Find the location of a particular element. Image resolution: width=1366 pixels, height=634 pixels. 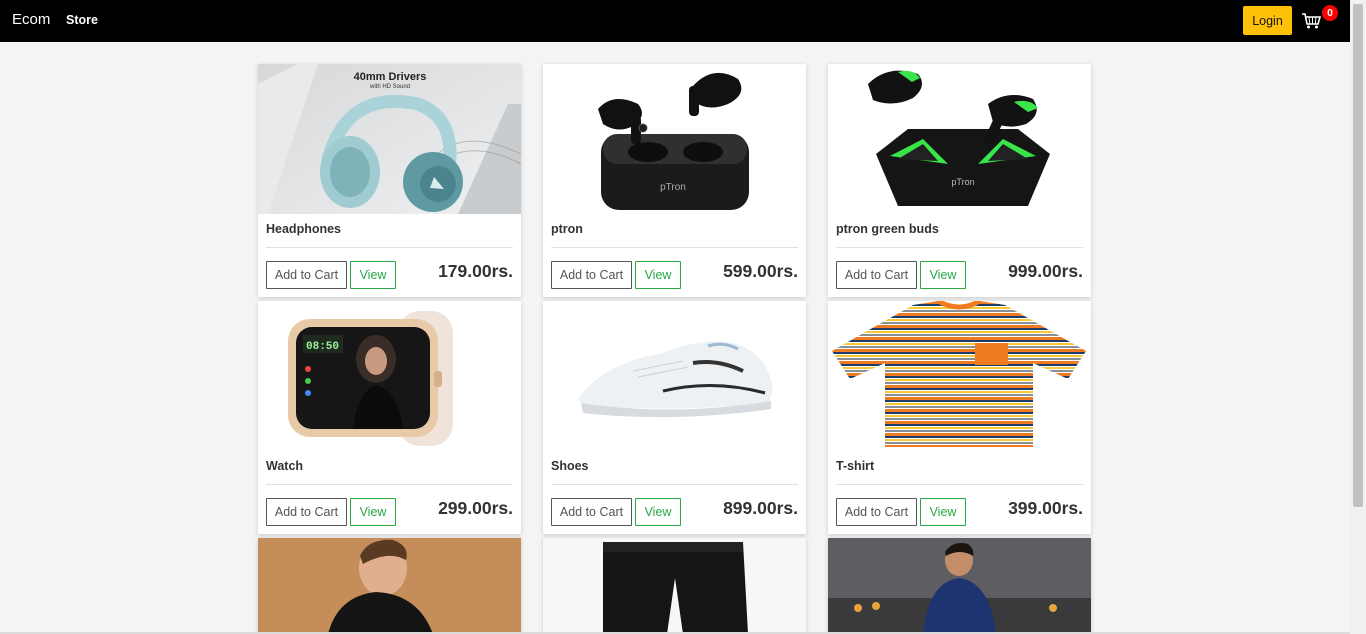

product-card: 08:50 Watch Add to Cart View 299.00rs. is located at coordinates (389, 417).